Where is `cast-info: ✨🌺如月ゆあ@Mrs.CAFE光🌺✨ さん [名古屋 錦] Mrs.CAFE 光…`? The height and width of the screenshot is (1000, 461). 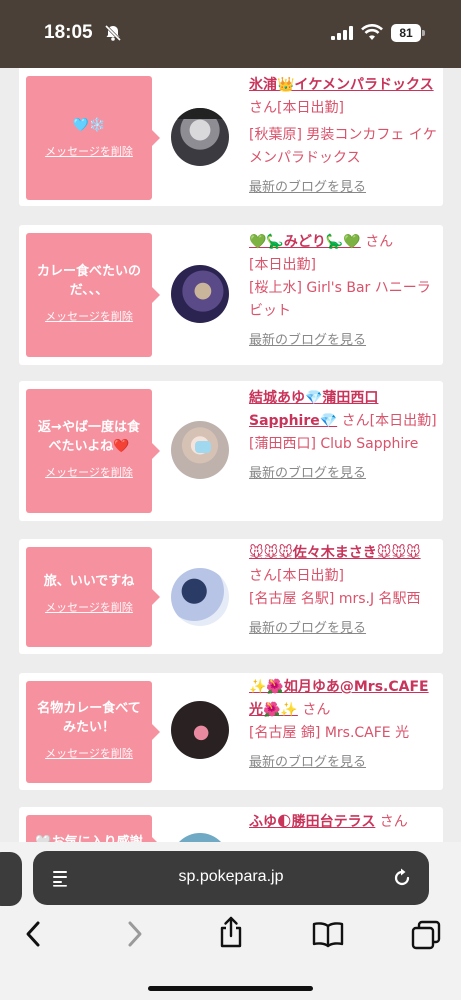
cast-info: ✨🌺如月ゆあ@Mrs.CAFE光🌺✨ さん [名古屋 錦] Mrs.CAFE 光… is located at coordinates (344, 725).